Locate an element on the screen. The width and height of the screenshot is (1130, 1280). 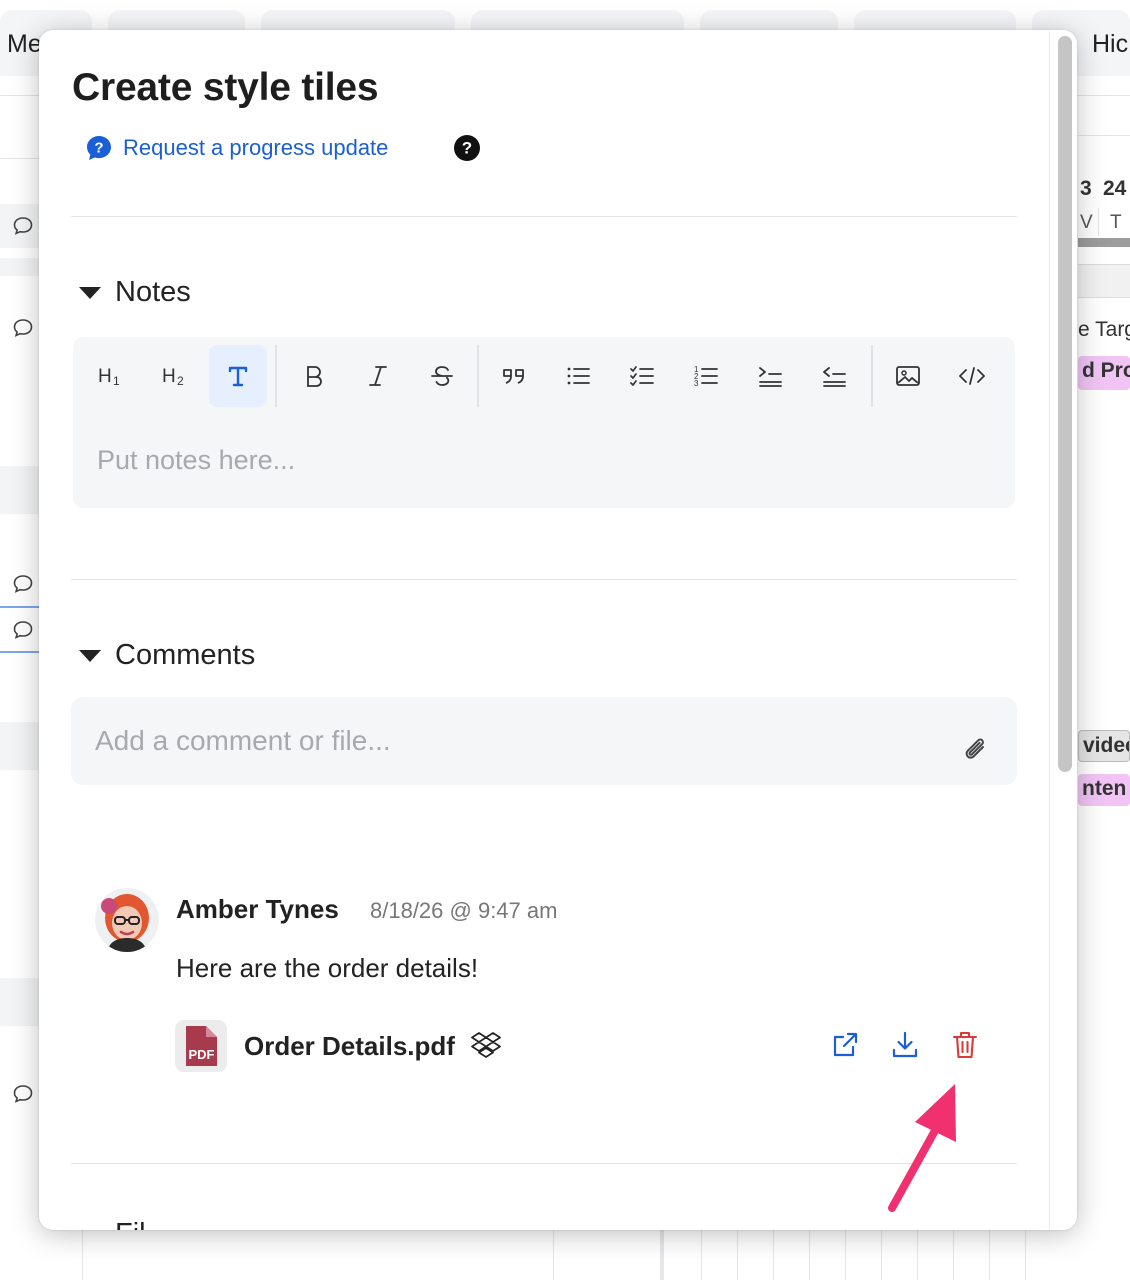
timeline-day: V is located at coordinates (1086, 222).